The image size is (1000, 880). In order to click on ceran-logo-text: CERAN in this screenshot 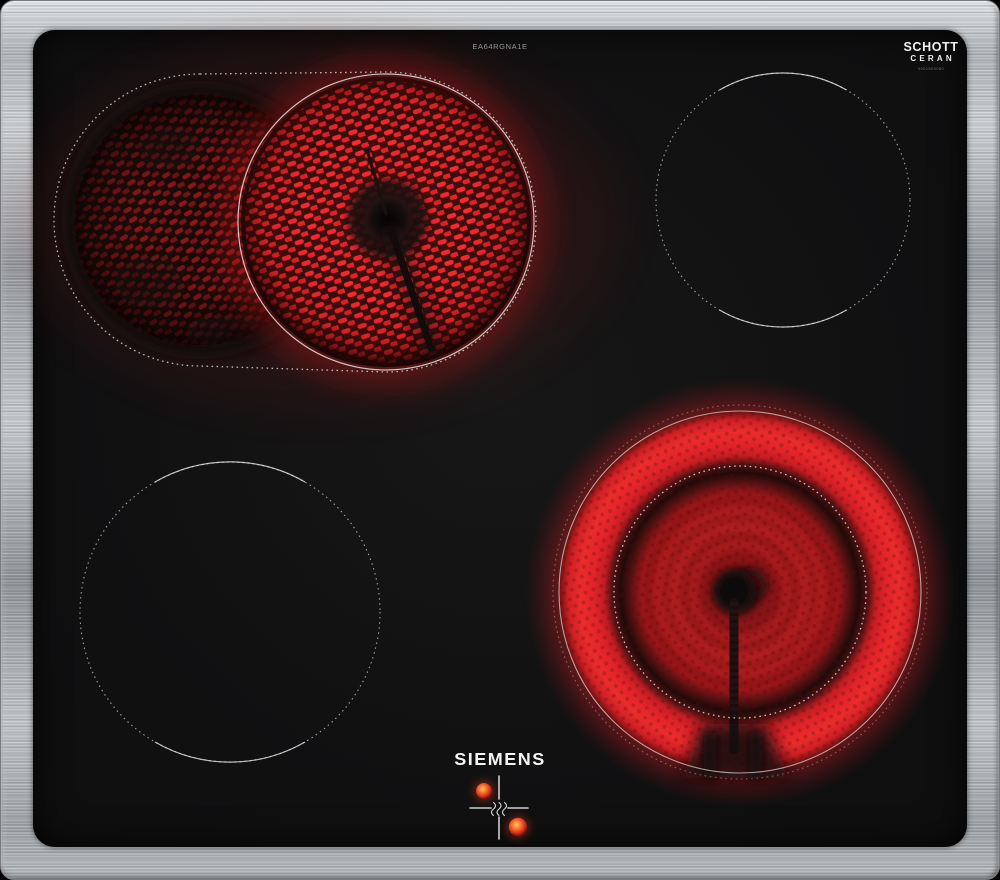, I will do `click(932, 58)`.